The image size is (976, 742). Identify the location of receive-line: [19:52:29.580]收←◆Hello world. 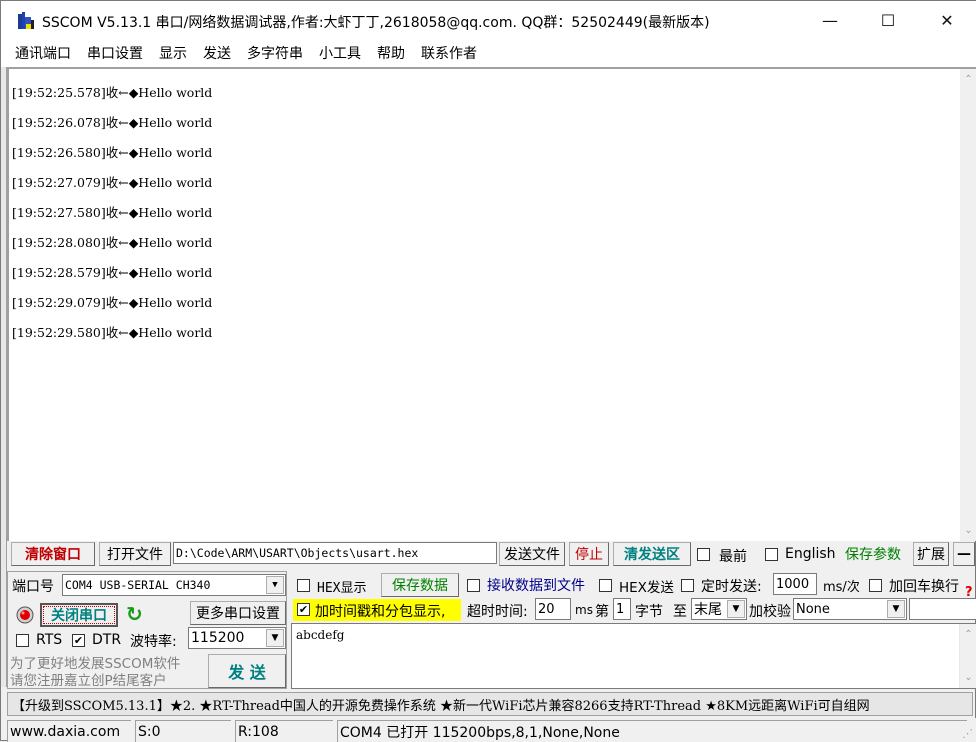
(112, 332).